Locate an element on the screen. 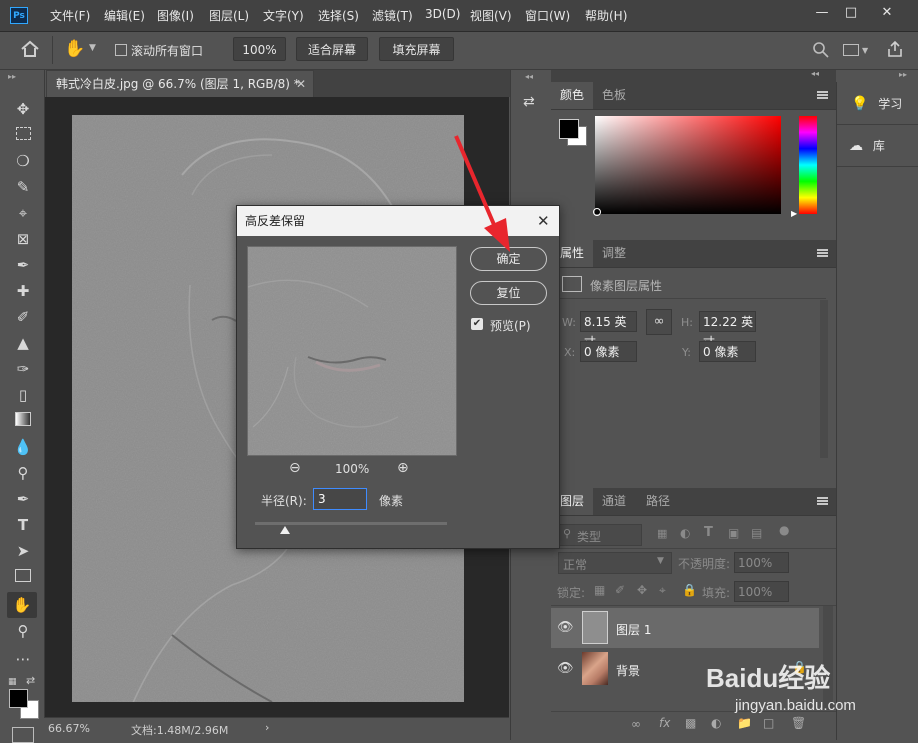 The height and width of the screenshot is (743, 918). eraser-tool-icon: ▯ is located at coordinates (23, 395).